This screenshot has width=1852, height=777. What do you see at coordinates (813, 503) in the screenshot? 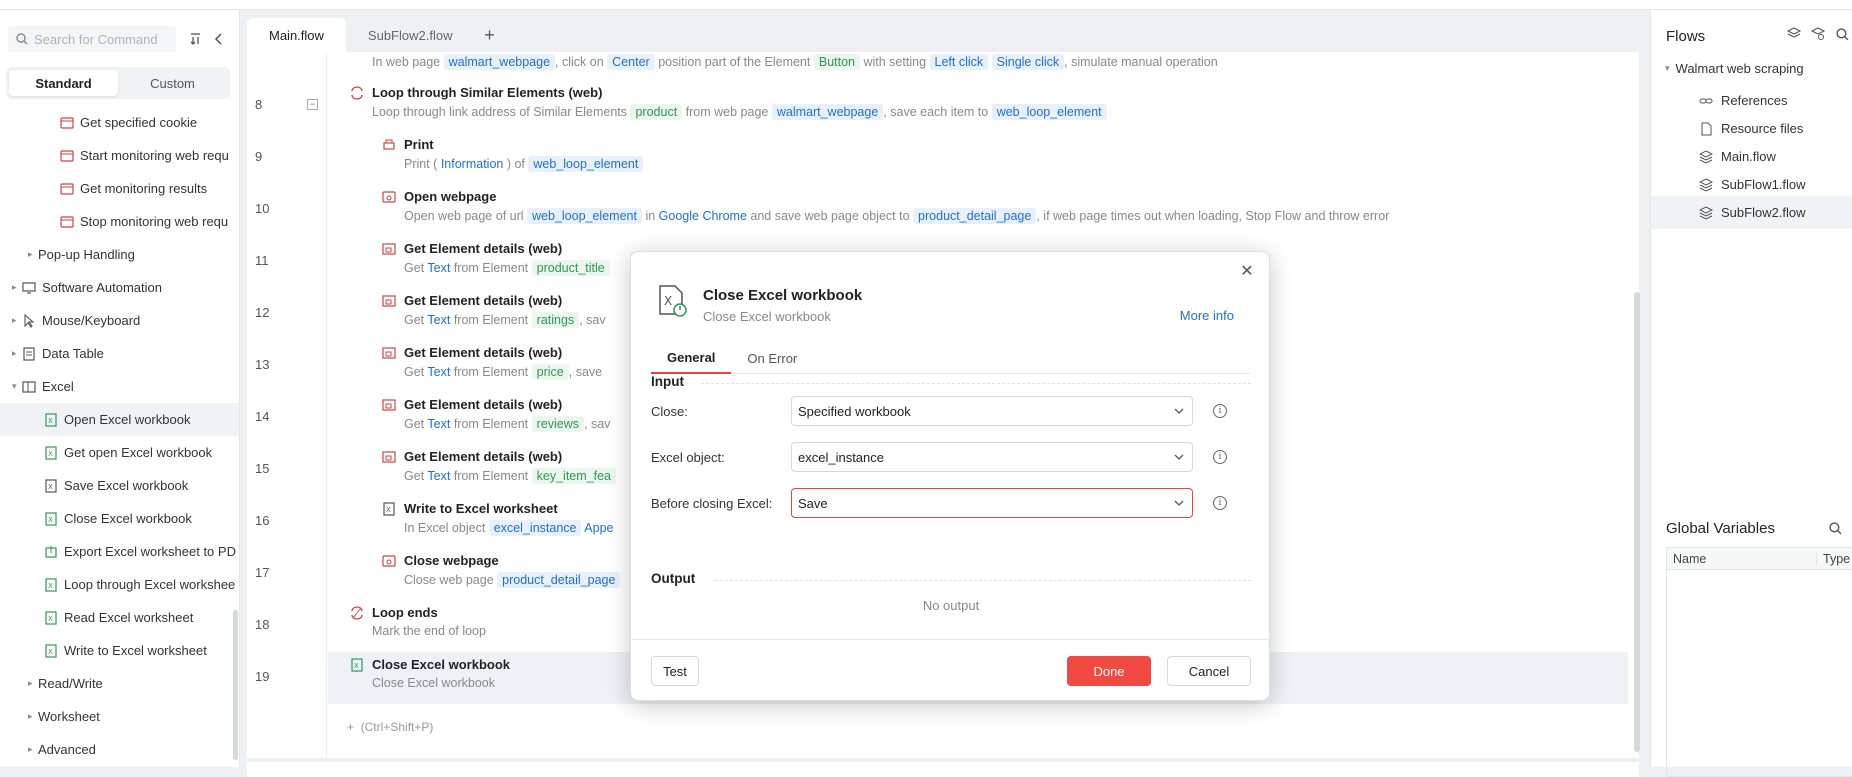
I see `select-value: Save` at bounding box center [813, 503].